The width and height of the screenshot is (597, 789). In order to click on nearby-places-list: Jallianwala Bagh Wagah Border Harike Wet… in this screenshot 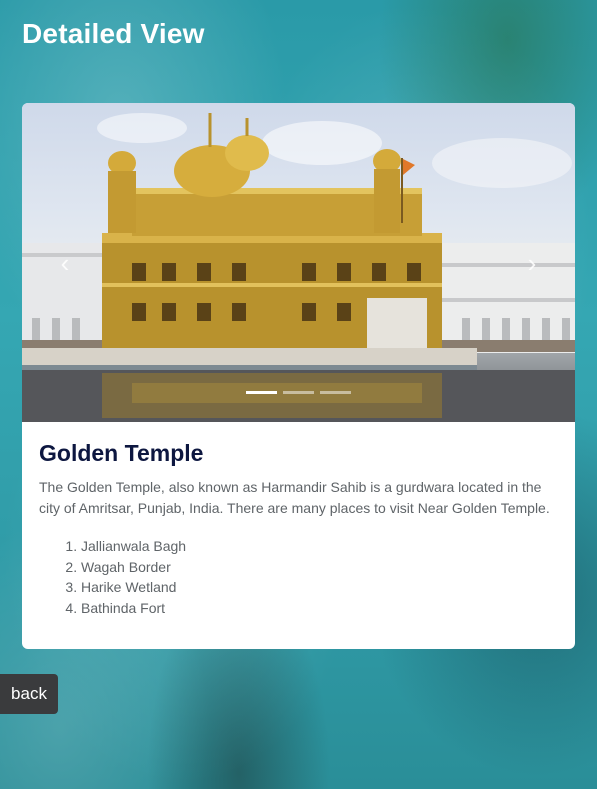, I will do `click(298, 577)`.